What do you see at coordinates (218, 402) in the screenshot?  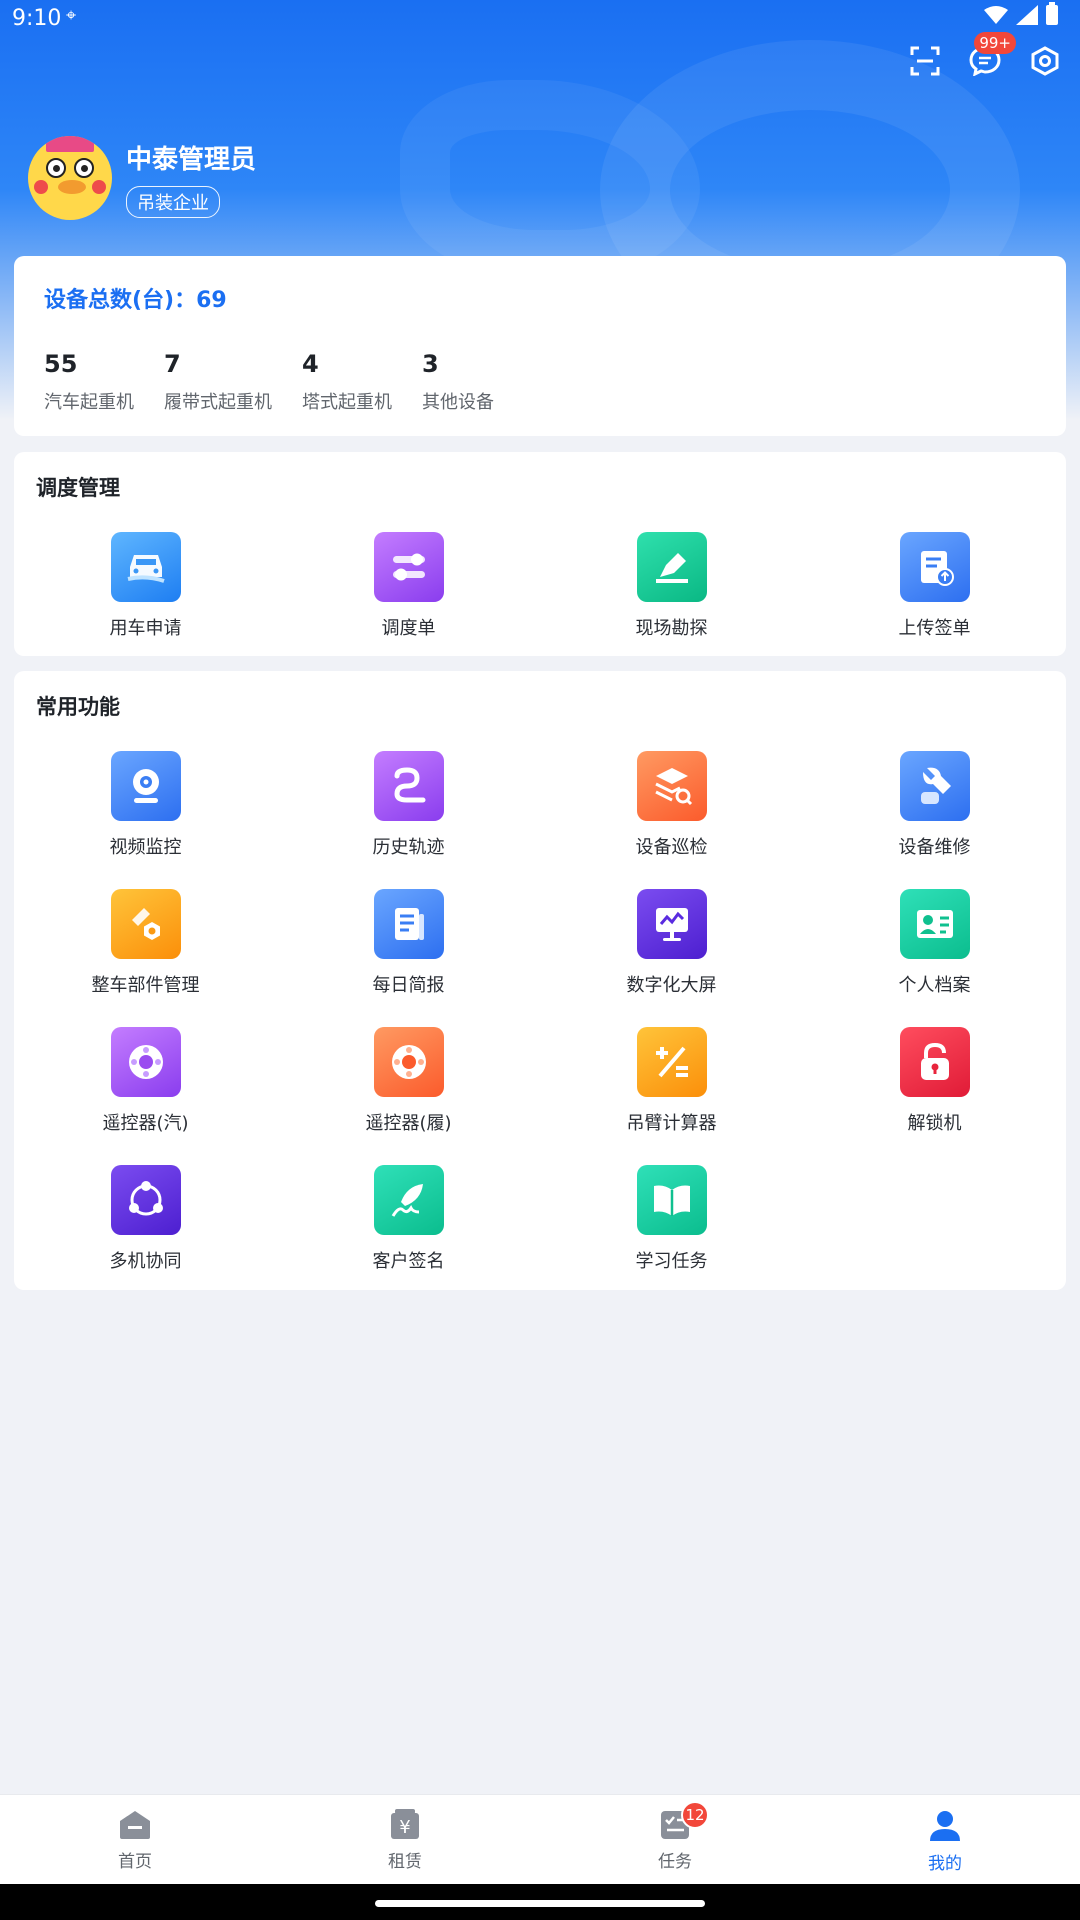 I see `stat-label: 履带式起重机` at bounding box center [218, 402].